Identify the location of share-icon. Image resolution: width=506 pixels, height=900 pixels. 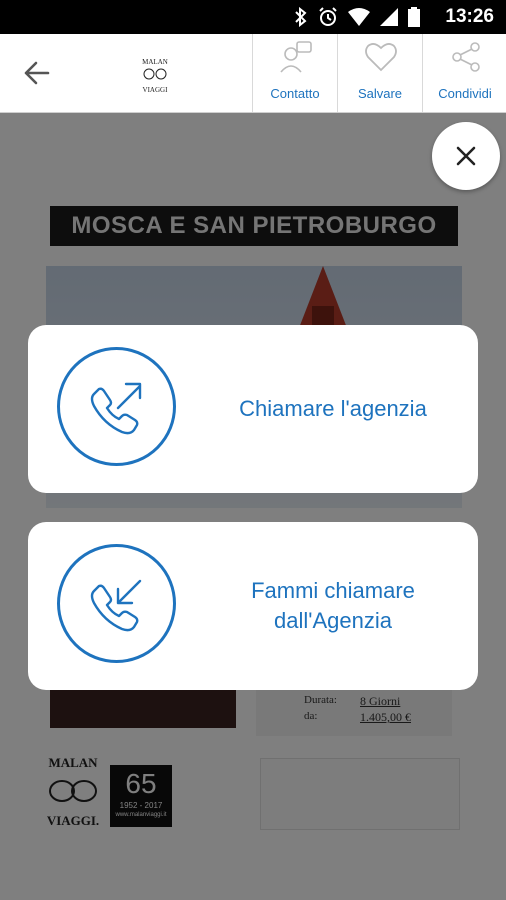
(466, 57).